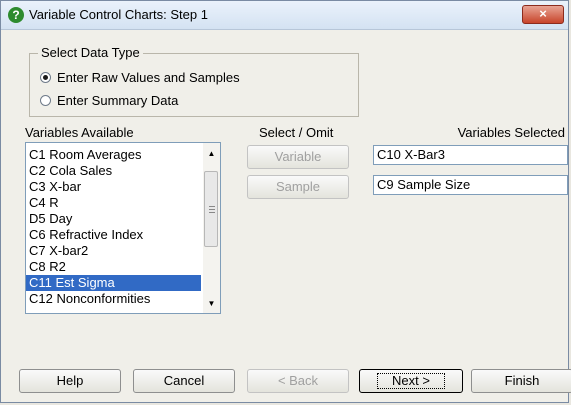 This screenshot has width=571, height=405. Describe the element at coordinates (113, 235) in the screenshot. I see `list-item: C6 Refractive Index` at that location.